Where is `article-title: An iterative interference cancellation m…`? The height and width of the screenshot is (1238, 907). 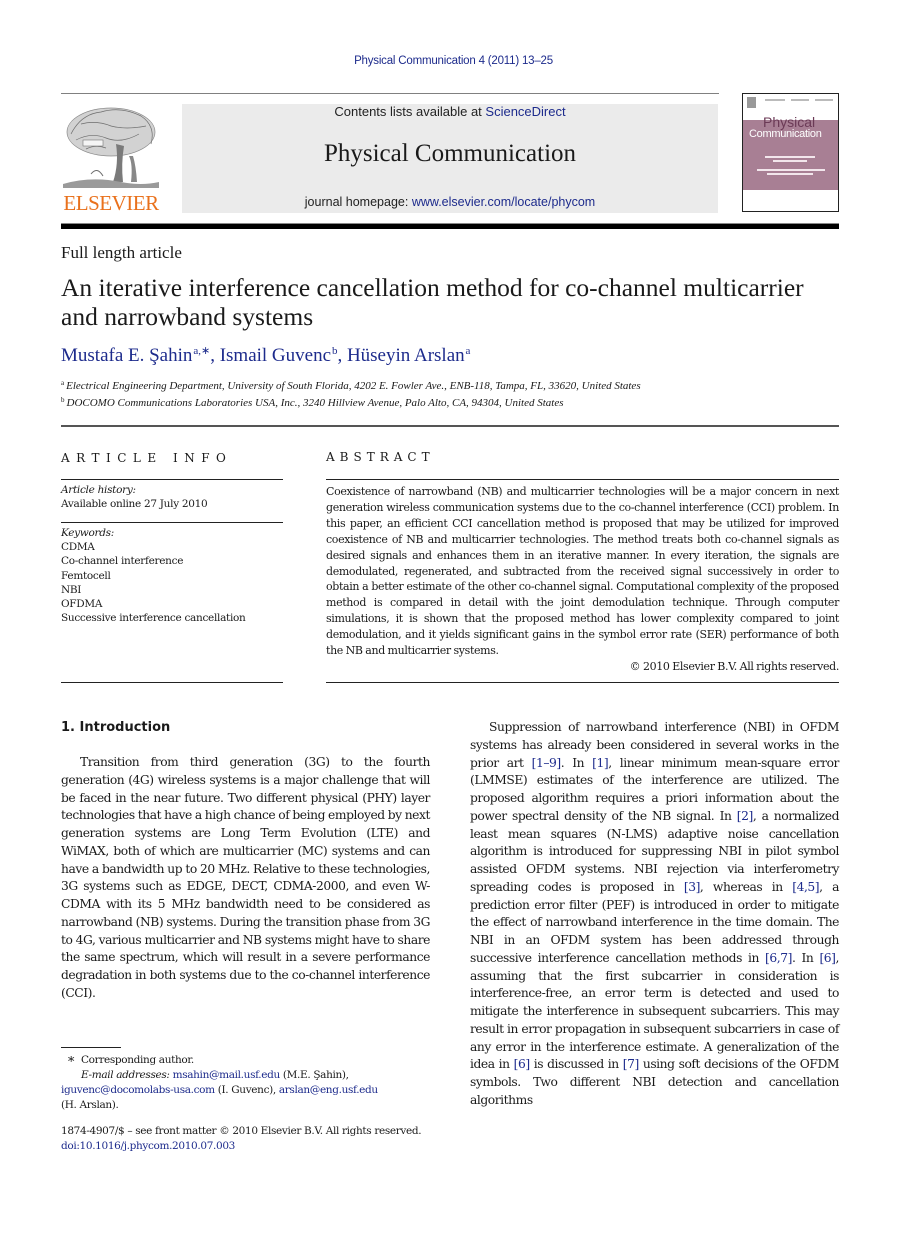 article-title: An iterative interference cancellation m… is located at coordinates (432, 302).